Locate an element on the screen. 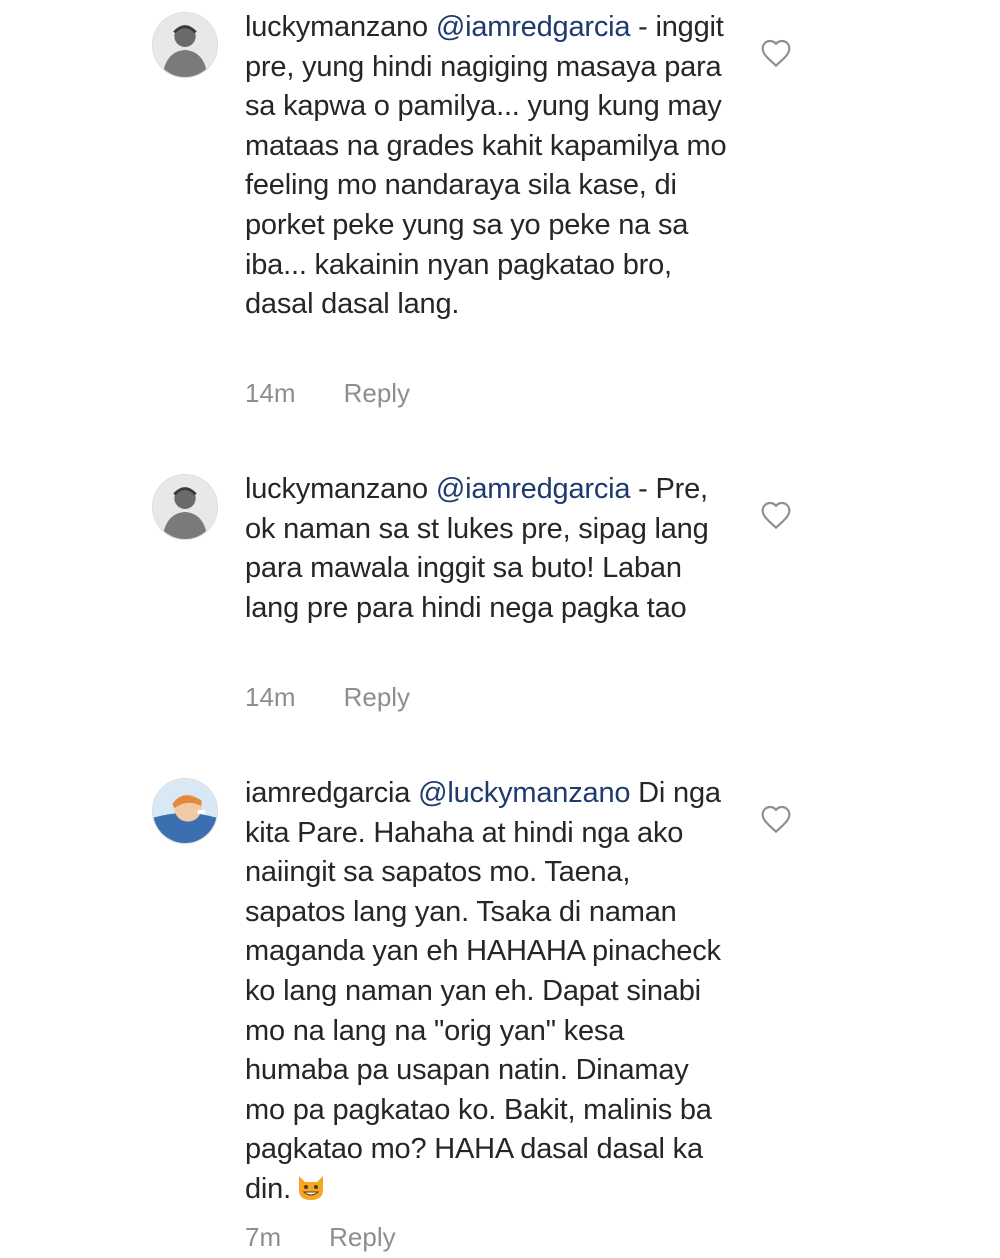  comment-mention: @luckymanzano is located at coordinates (524, 793).